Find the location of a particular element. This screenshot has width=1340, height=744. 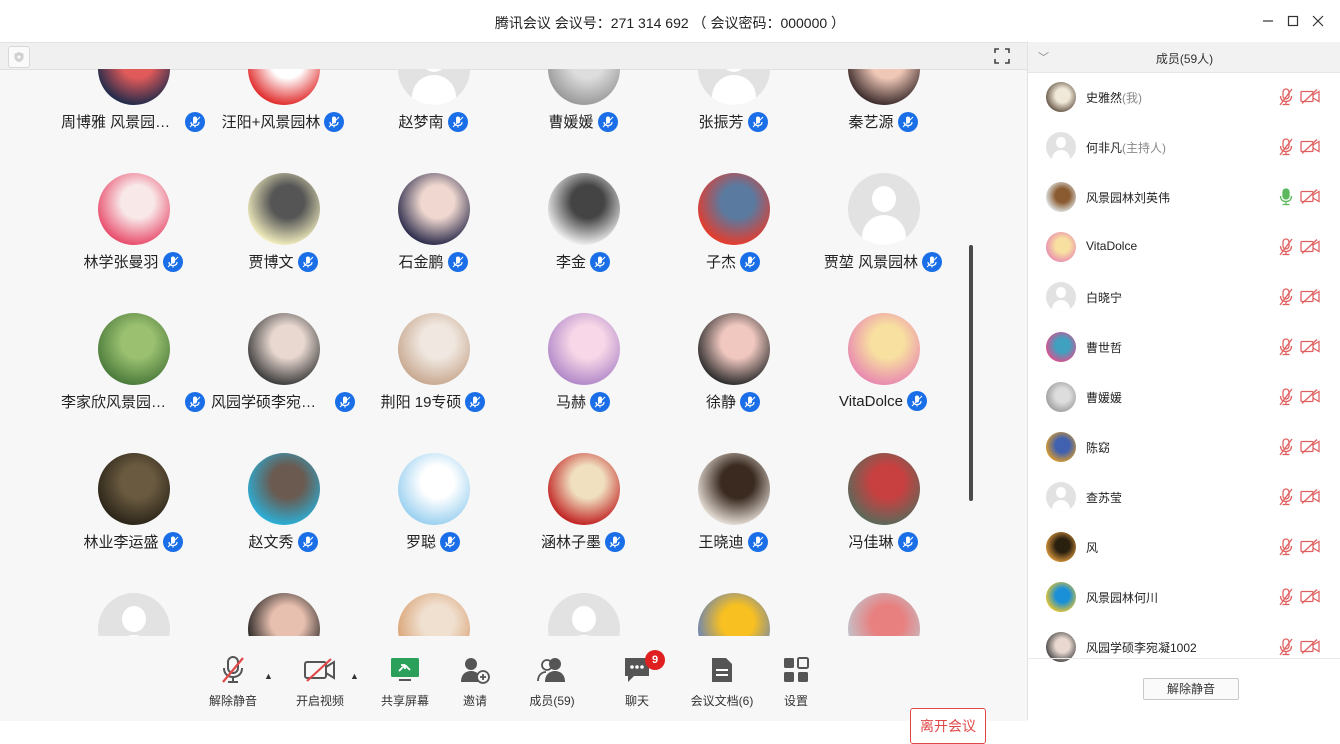

participant-tile: 秦艺源 is located at coordinates (883, 106).